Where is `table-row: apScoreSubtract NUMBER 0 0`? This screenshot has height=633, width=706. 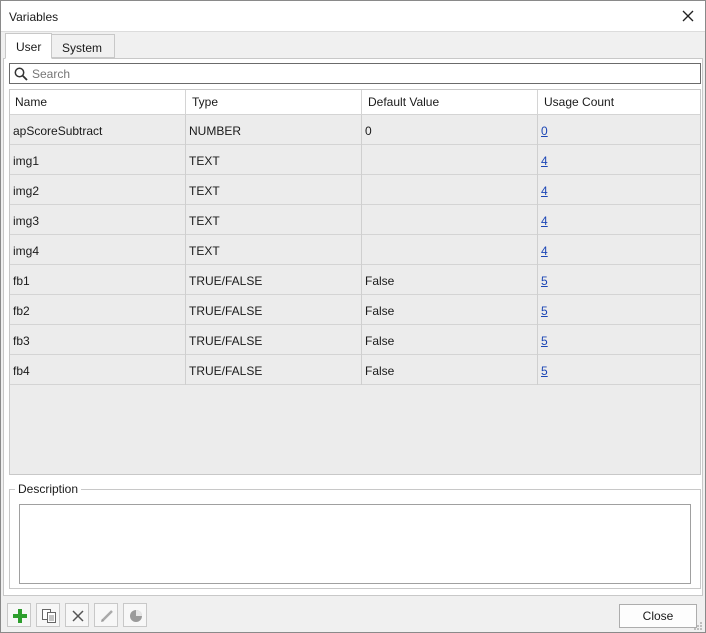
table-row: apScoreSubtract NUMBER 0 0 is located at coordinates (355, 130).